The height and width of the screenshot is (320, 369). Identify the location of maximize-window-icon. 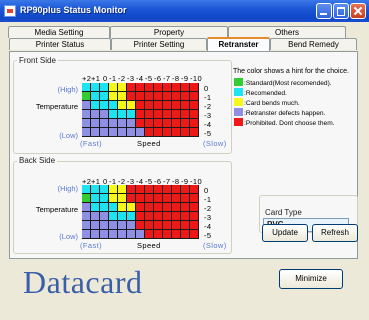
(341, 11).